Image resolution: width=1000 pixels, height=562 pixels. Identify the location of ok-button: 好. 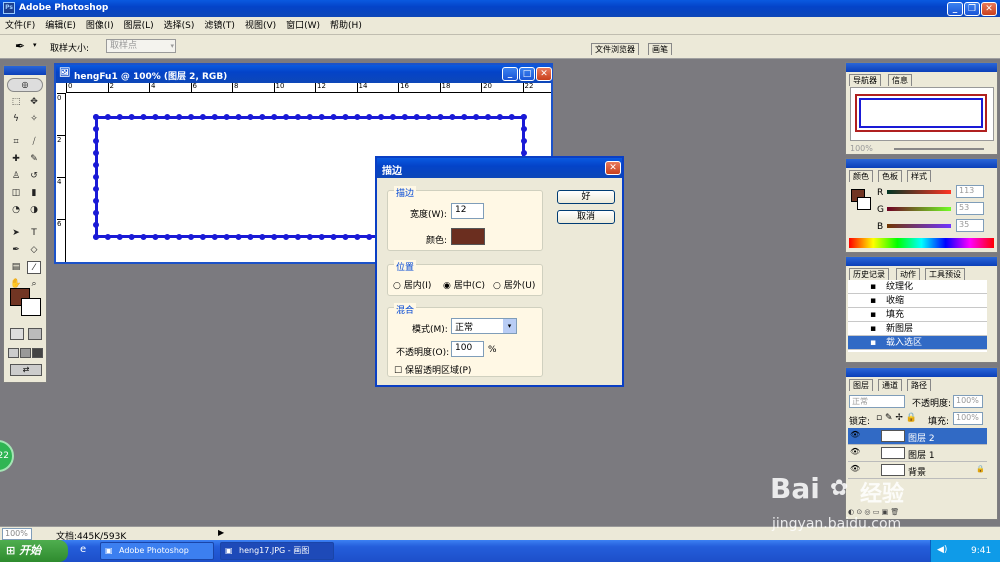
(586, 197).